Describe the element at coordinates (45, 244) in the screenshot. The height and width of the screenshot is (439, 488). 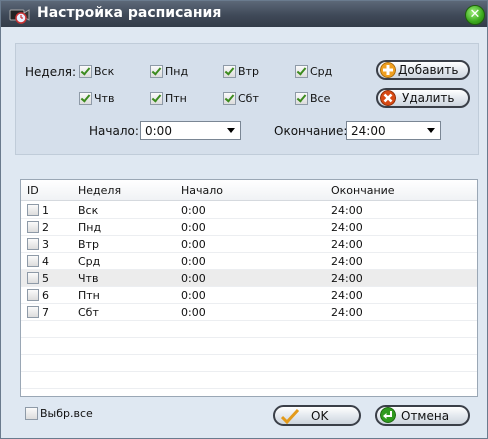
I see `row-id: 3` at that location.